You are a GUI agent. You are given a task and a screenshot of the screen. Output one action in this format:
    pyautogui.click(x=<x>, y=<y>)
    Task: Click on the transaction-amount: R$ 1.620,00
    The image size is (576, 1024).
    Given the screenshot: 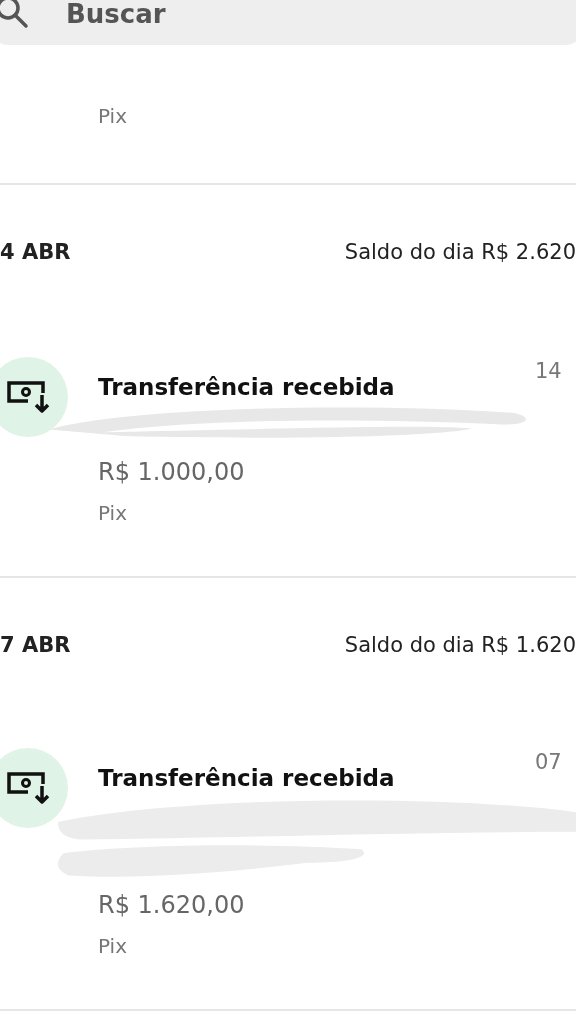 What is the action you would take?
    pyautogui.click(x=172, y=905)
    